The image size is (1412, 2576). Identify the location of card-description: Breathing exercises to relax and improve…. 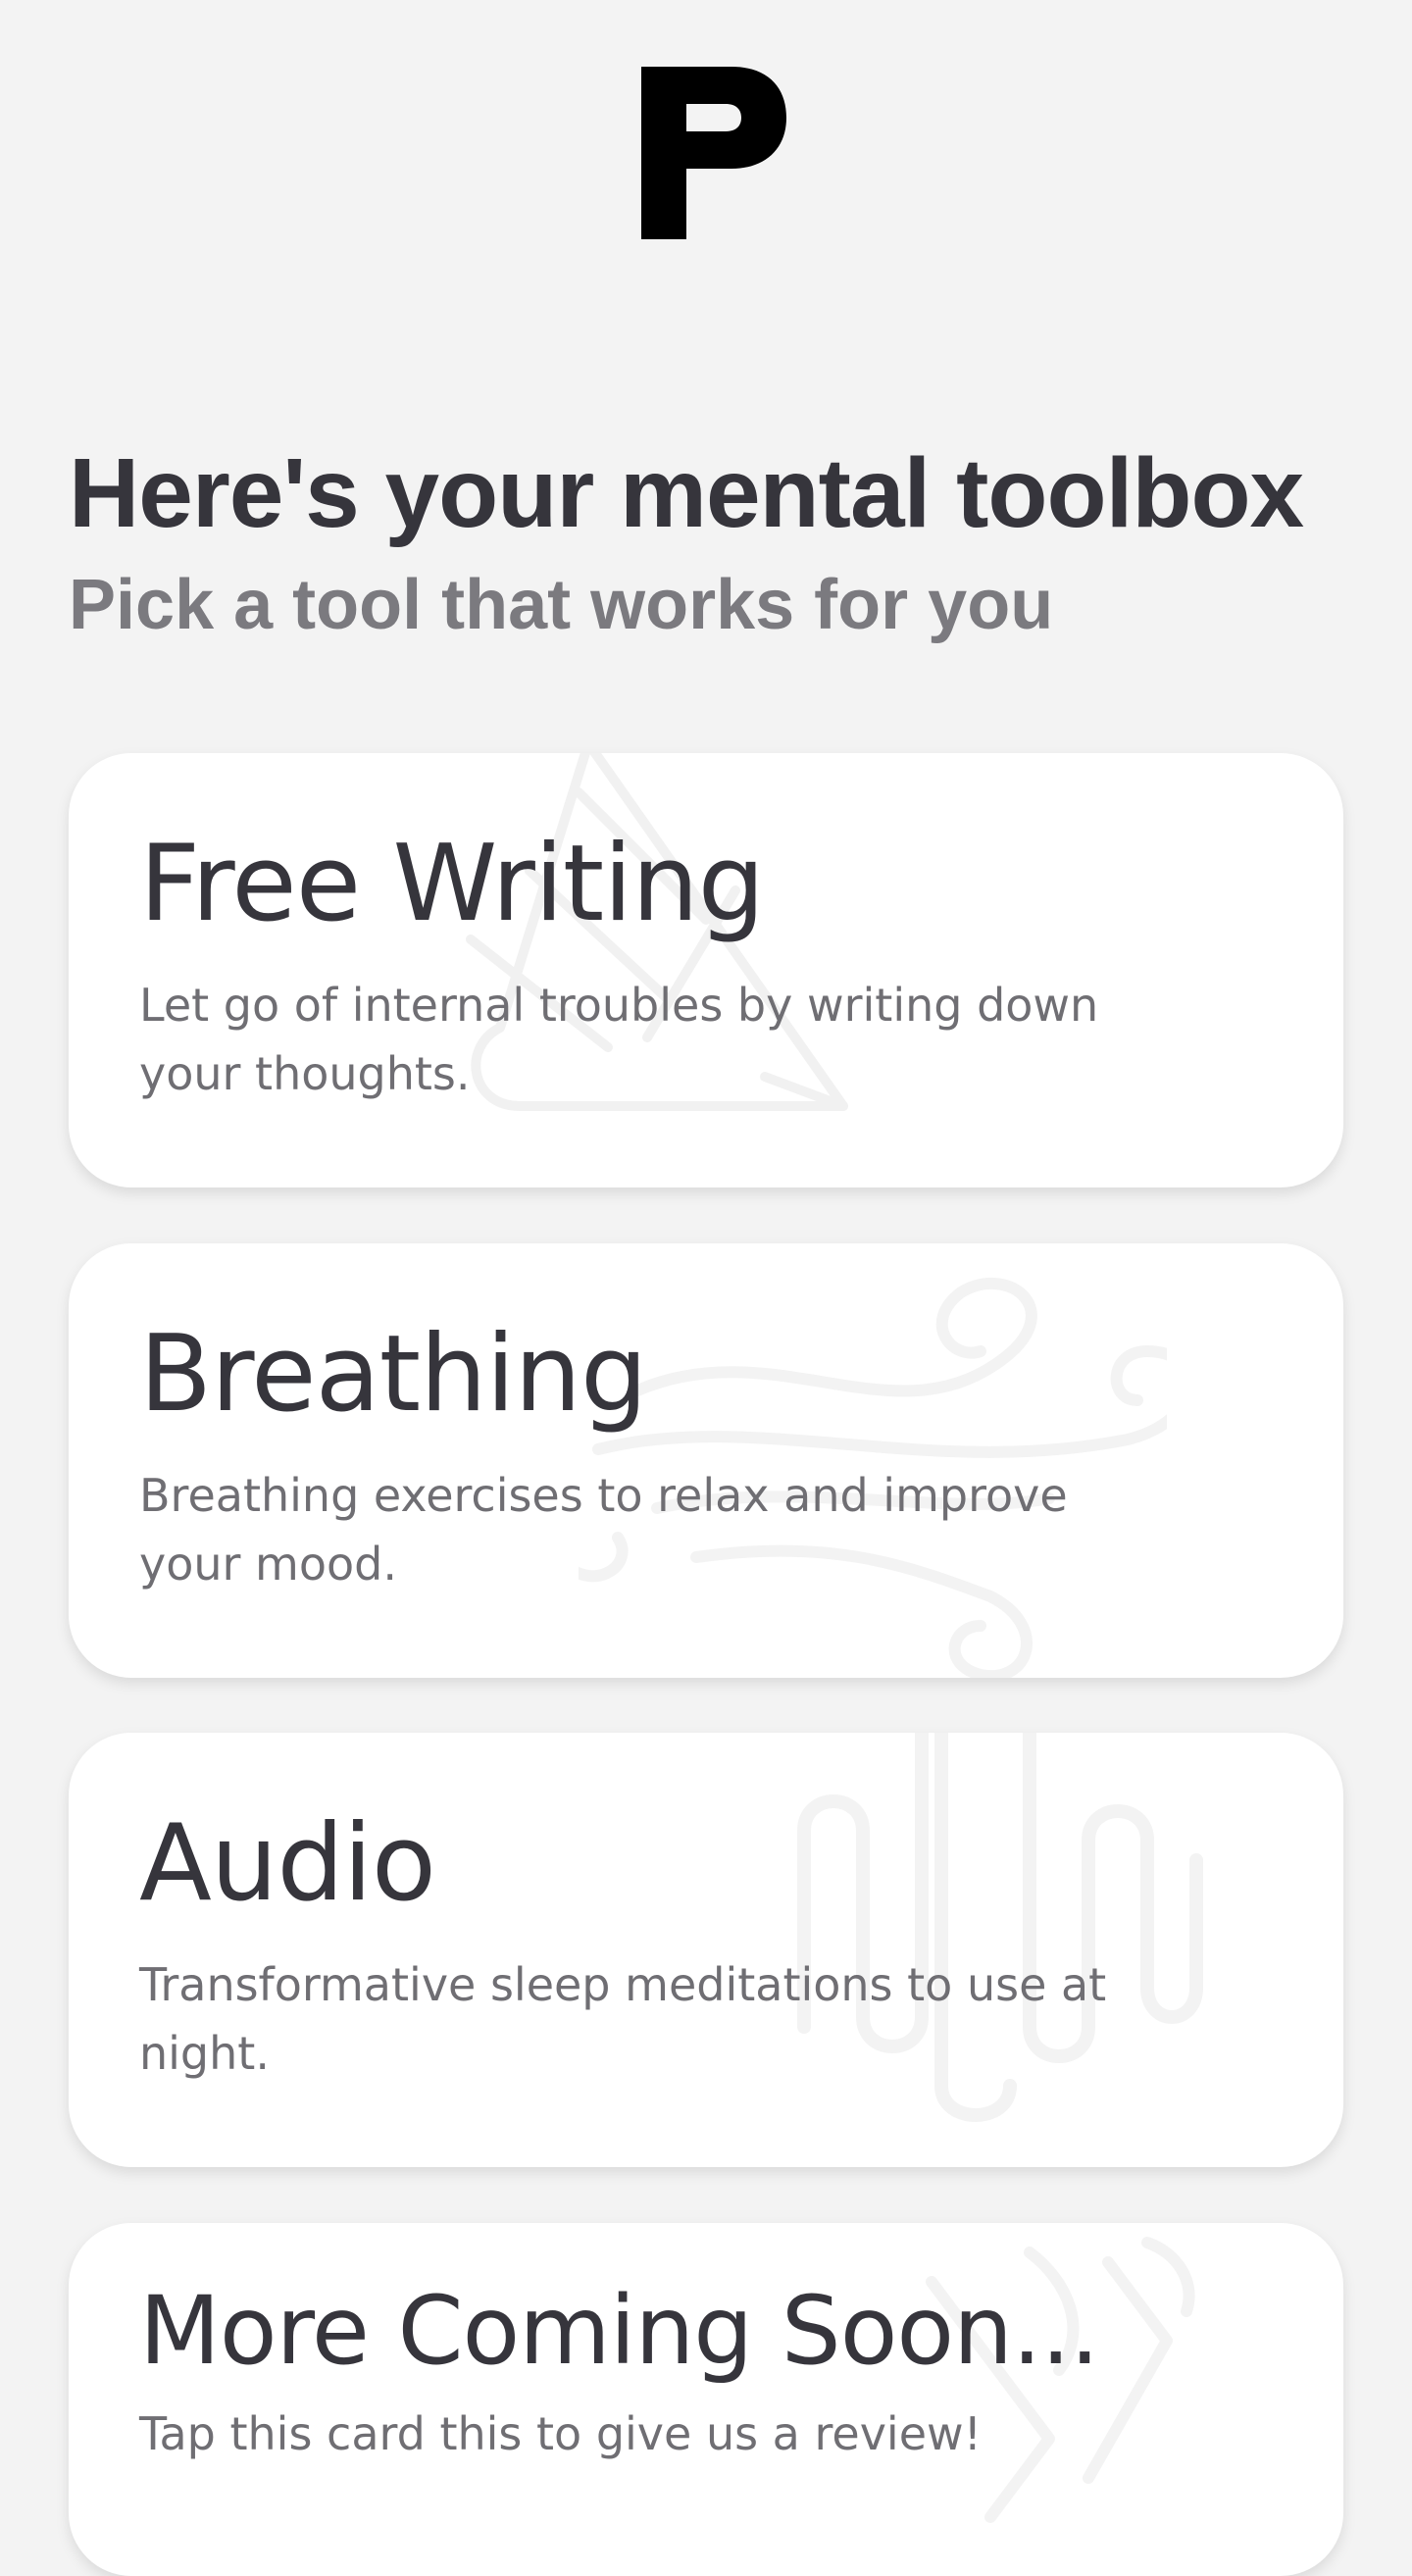
(603, 1530).